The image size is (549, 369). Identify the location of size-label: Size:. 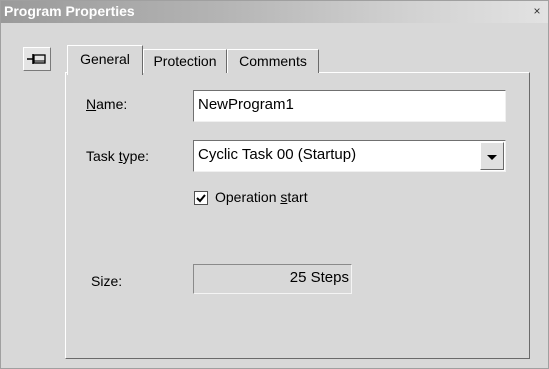
(107, 281).